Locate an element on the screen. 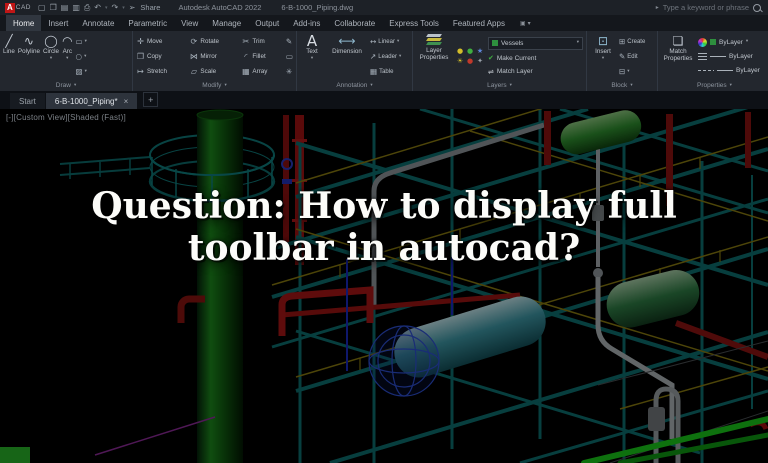  redo-dropdown-icon: ▾ is located at coordinates (123, 8).